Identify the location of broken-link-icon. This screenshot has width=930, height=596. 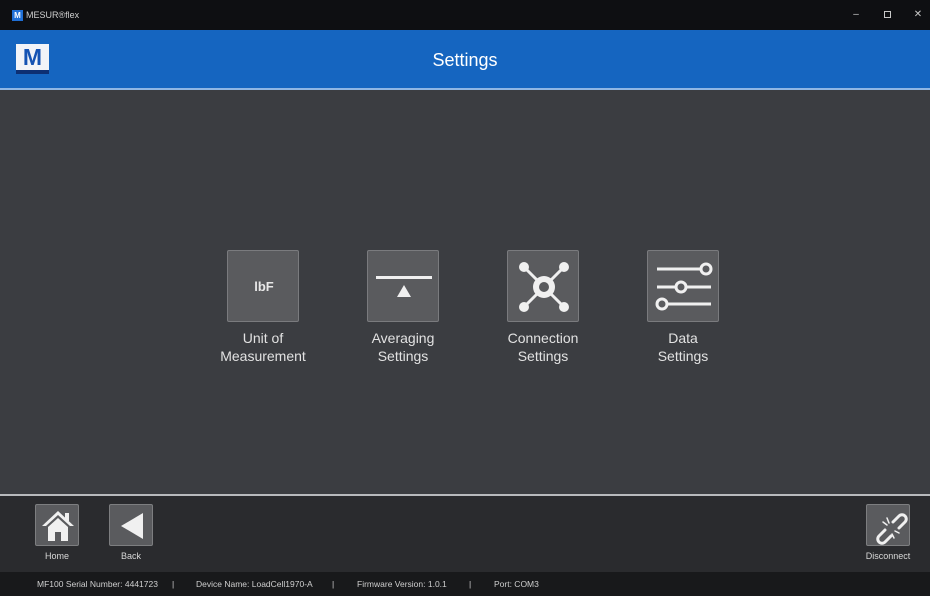
(892, 529).